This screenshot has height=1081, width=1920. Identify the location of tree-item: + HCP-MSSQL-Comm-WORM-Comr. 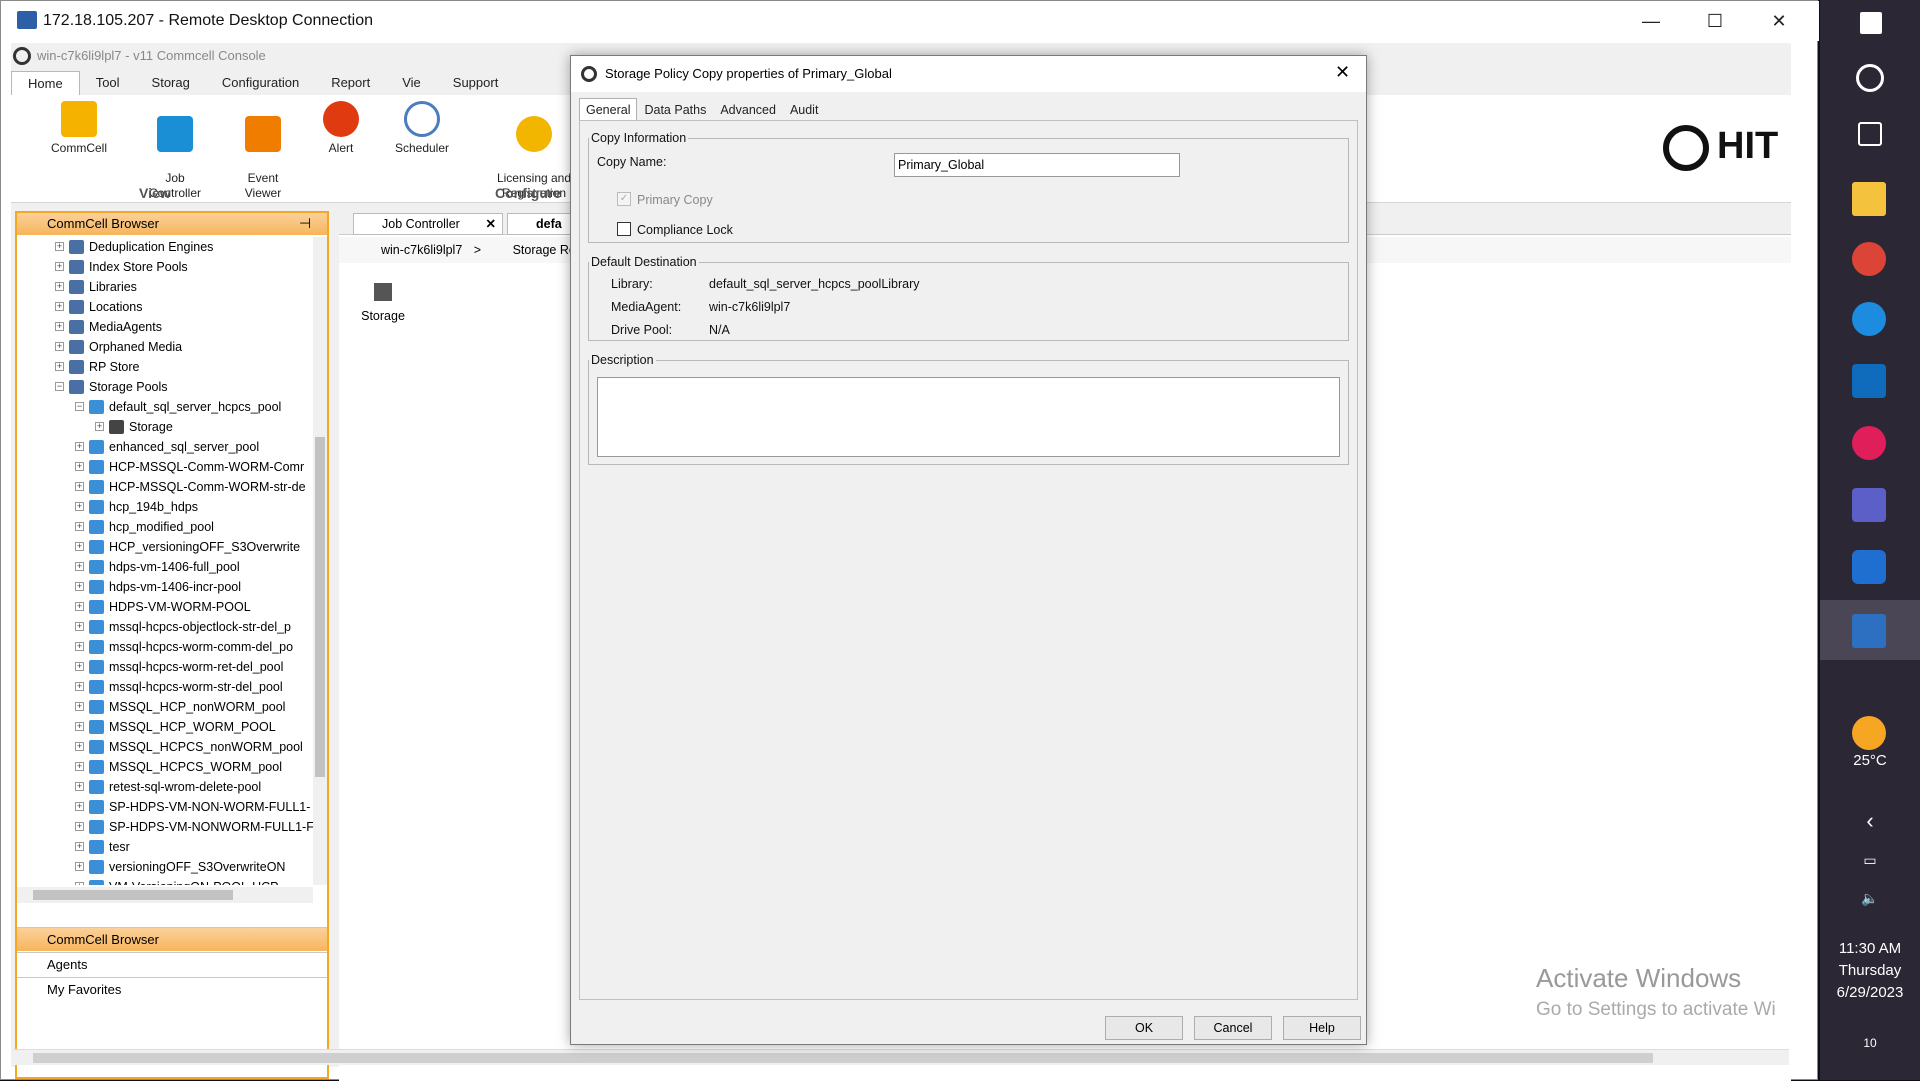
(165, 467).